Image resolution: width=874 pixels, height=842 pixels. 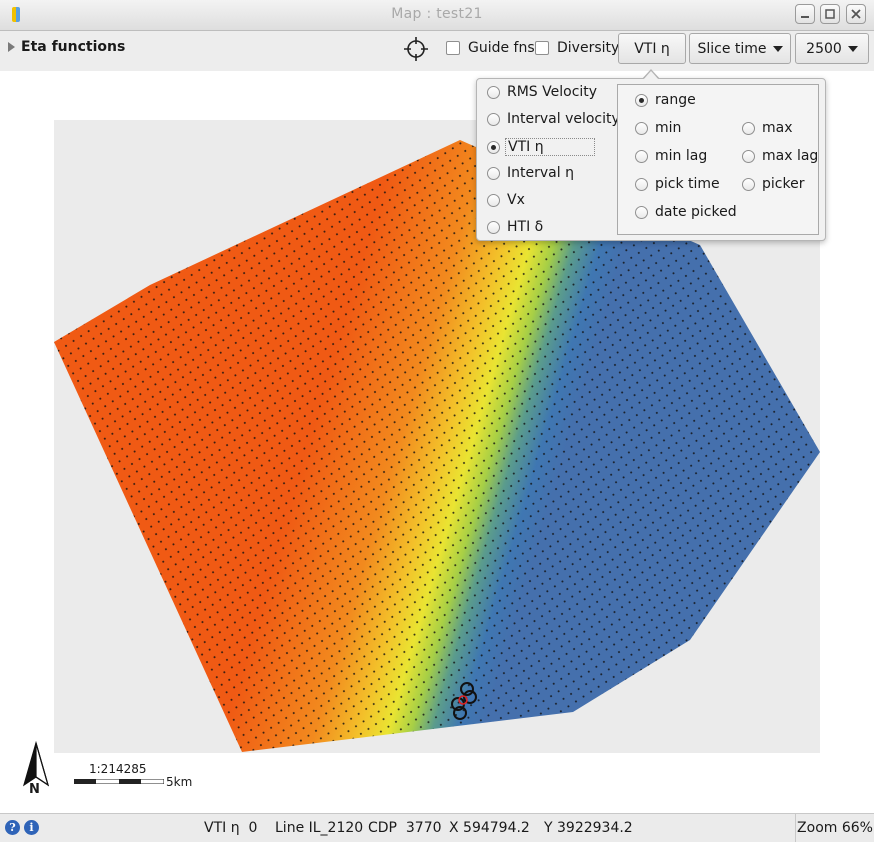 I want to click on radio-label: Interval η, so click(x=540, y=173).